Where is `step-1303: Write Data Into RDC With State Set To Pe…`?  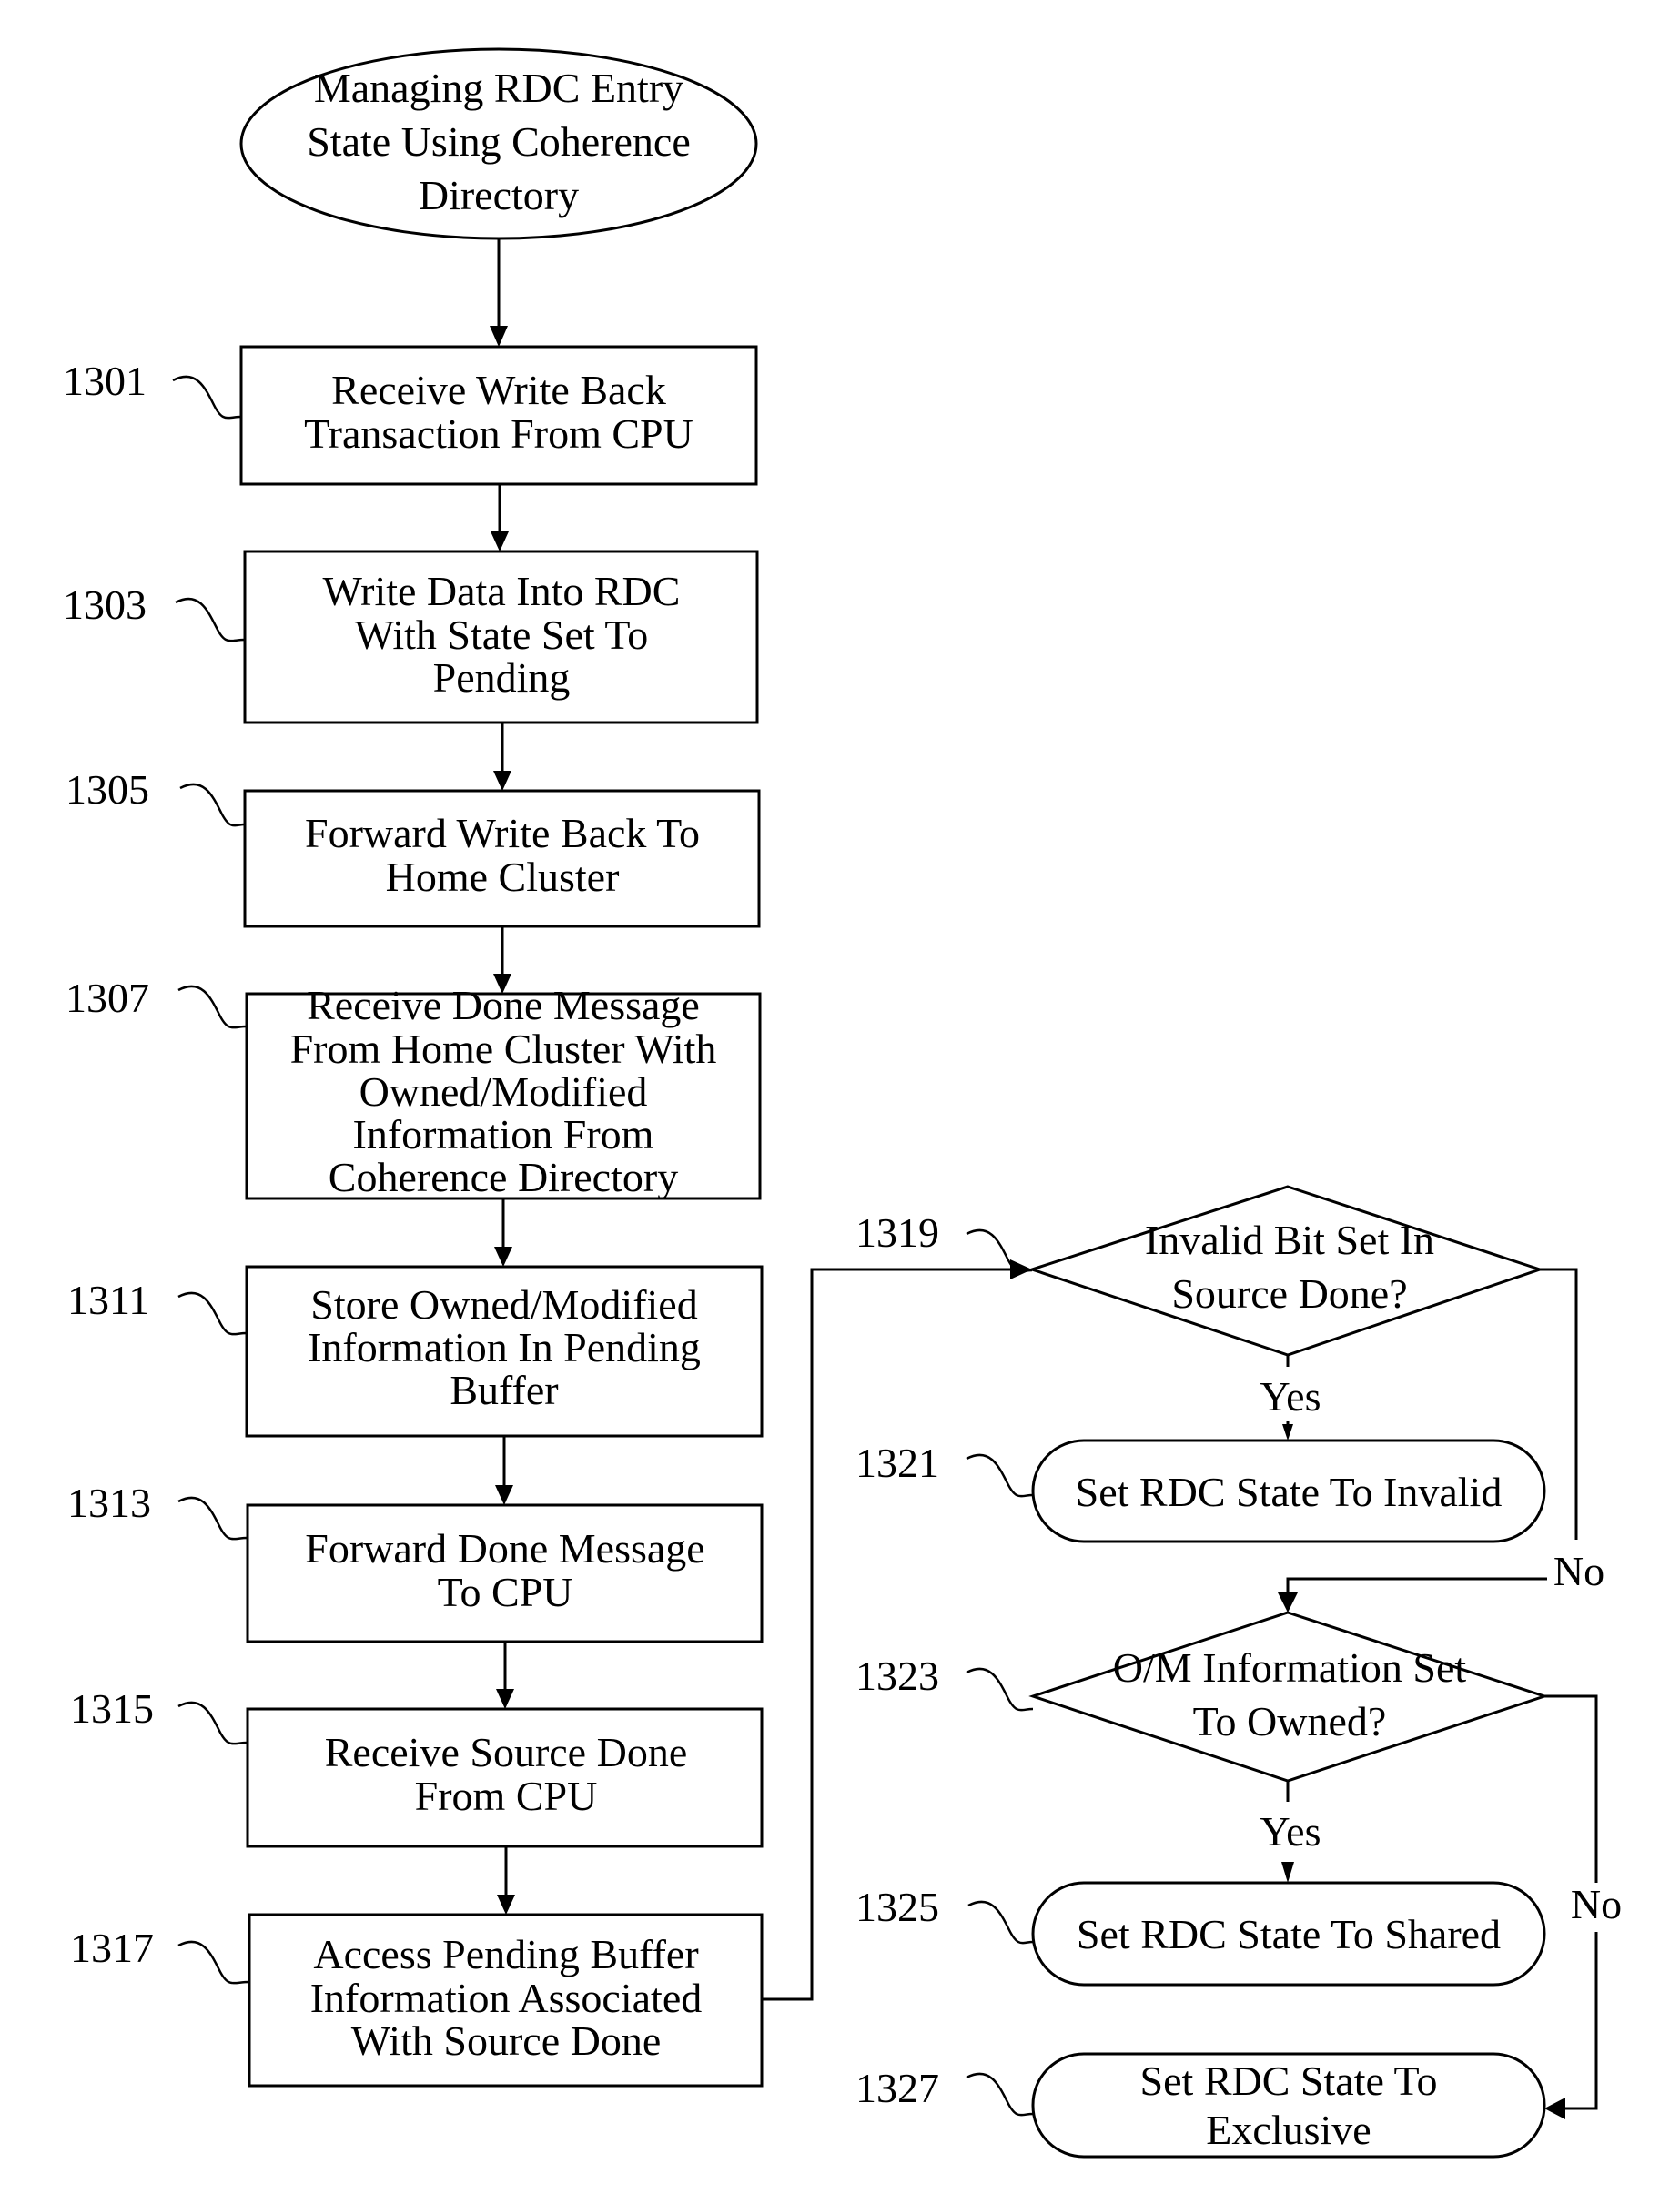
step-1303: Write Data Into RDC With State Set To Pe… is located at coordinates (411, 637).